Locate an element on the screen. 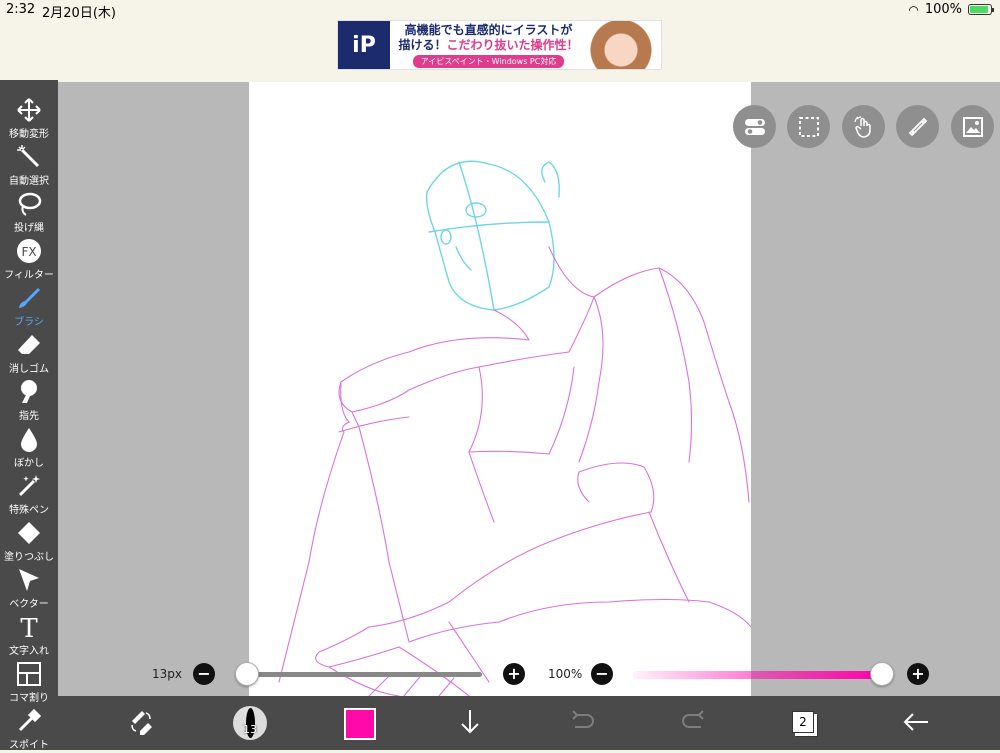  gesture-button is located at coordinates (863, 126).